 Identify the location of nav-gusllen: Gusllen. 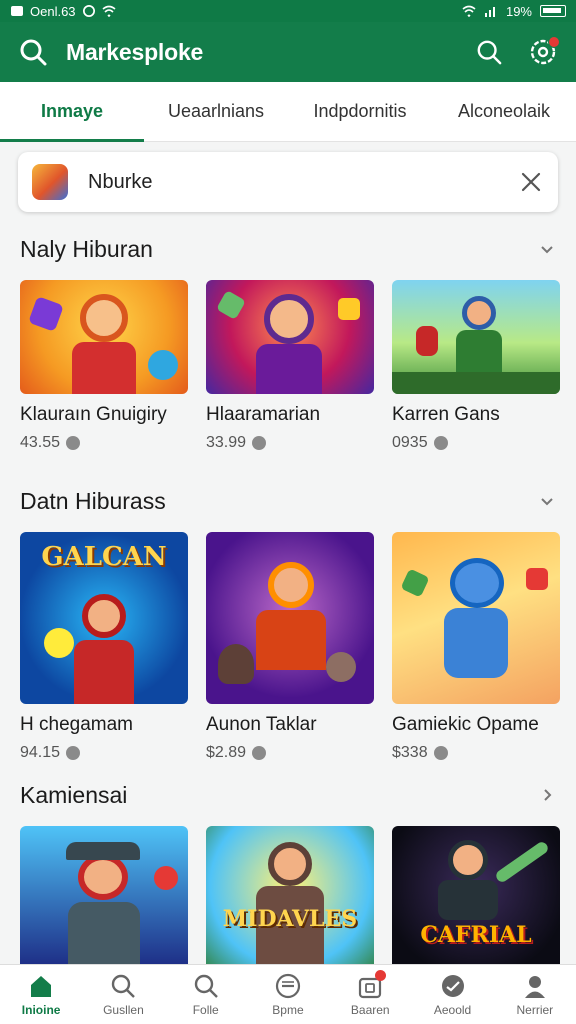
(123, 994).